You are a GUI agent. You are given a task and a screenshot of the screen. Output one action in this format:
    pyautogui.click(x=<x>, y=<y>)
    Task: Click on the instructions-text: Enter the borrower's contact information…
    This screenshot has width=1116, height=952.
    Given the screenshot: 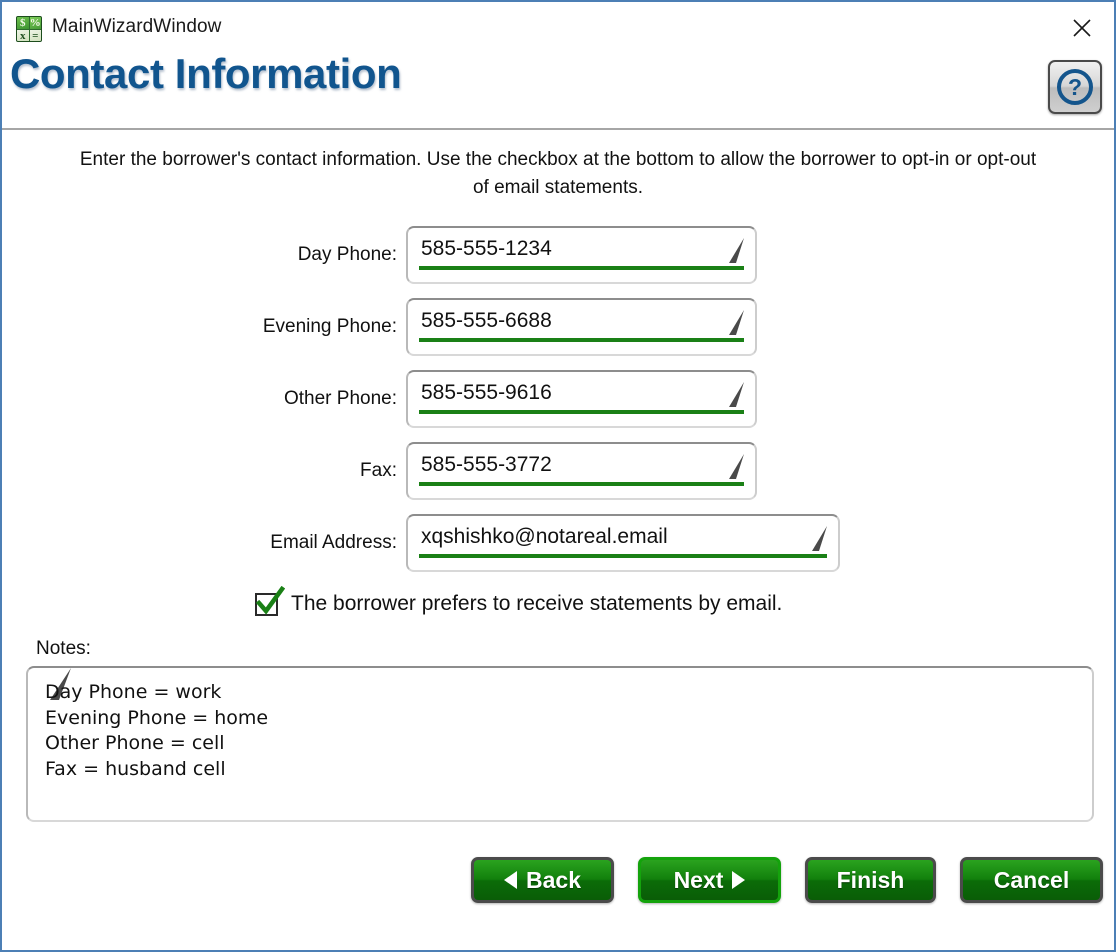 What is the action you would take?
    pyautogui.click(x=558, y=173)
    